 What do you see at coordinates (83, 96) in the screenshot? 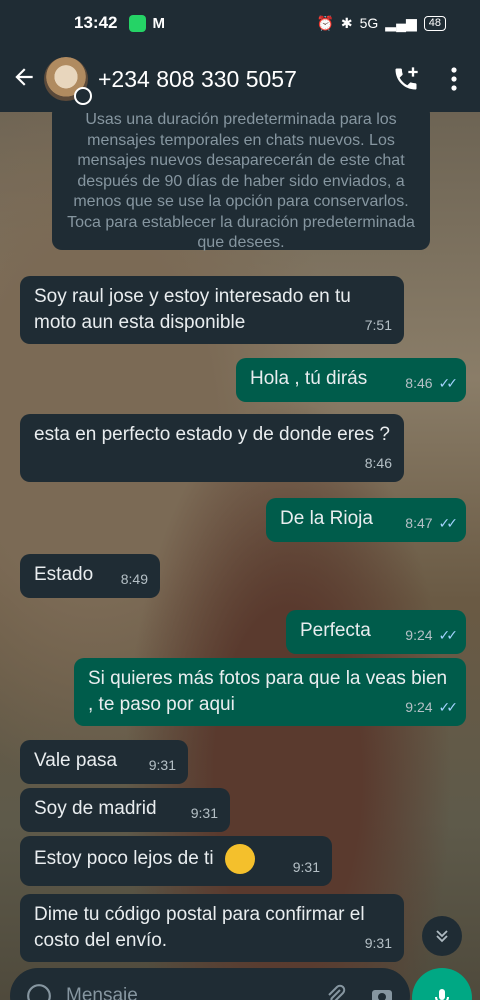
I see `disappearing-timer-icon` at bounding box center [83, 96].